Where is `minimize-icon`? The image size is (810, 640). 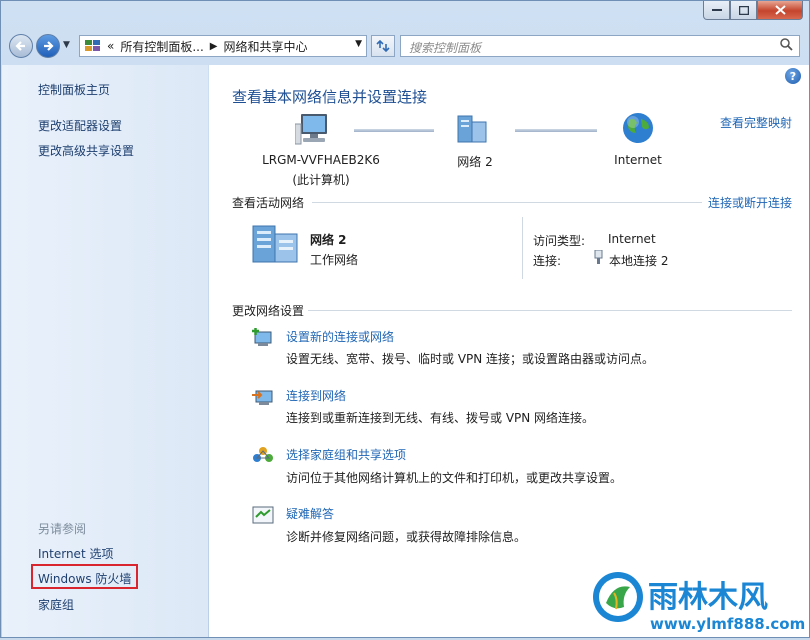 minimize-icon is located at coordinates (716, 10).